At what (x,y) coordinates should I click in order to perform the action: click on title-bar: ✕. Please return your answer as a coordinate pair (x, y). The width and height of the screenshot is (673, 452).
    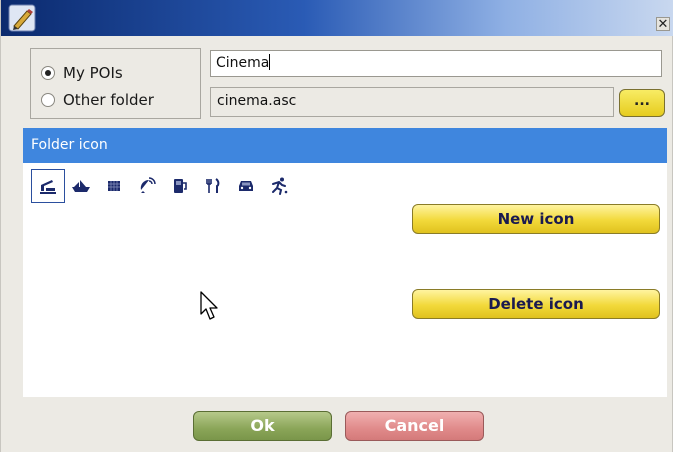
    Looking at the image, I should click on (337, 18).